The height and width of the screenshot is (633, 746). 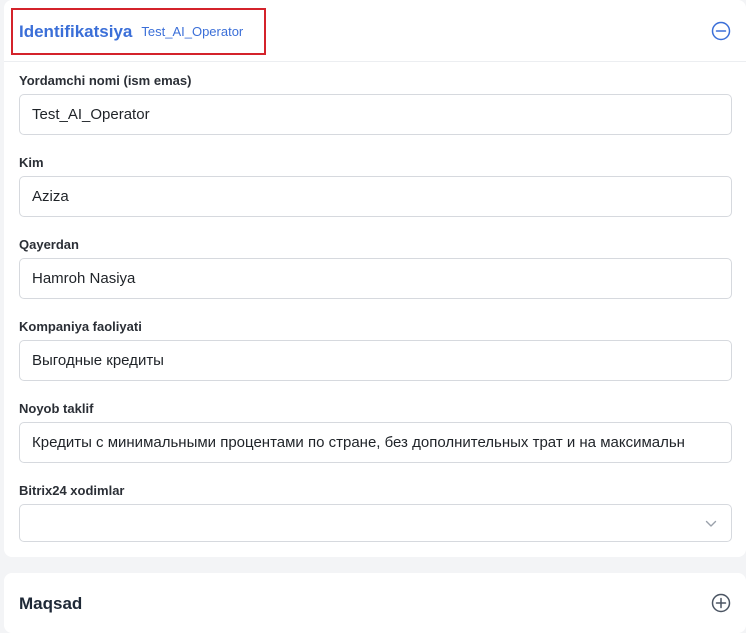 What do you see at coordinates (80, 326) in the screenshot?
I see `company-activity-label: Kompaniya faoliyati` at bounding box center [80, 326].